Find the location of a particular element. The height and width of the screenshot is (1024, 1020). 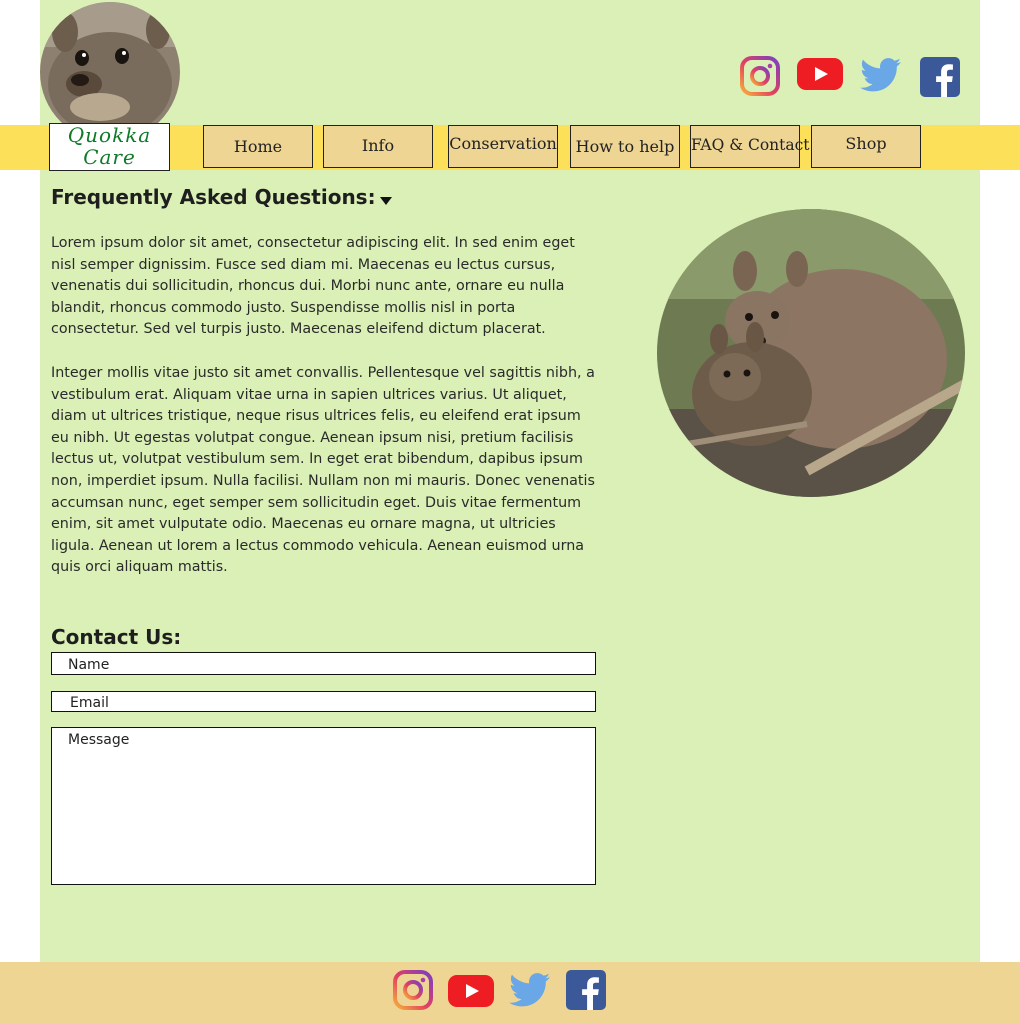

caret-down-icon is located at coordinates (385, 199).